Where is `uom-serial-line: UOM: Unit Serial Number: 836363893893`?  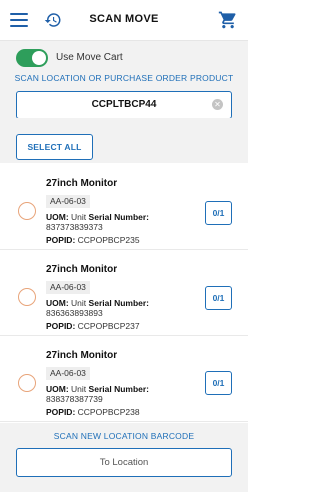
uom-serial-line: UOM: Unit Serial Number: 836363893893 is located at coordinates (121, 308).